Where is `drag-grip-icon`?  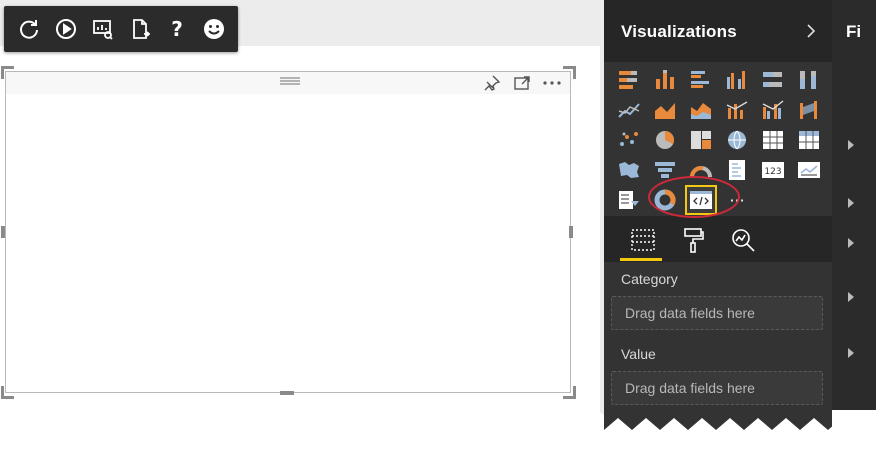 drag-grip-icon is located at coordinates (290, 81).